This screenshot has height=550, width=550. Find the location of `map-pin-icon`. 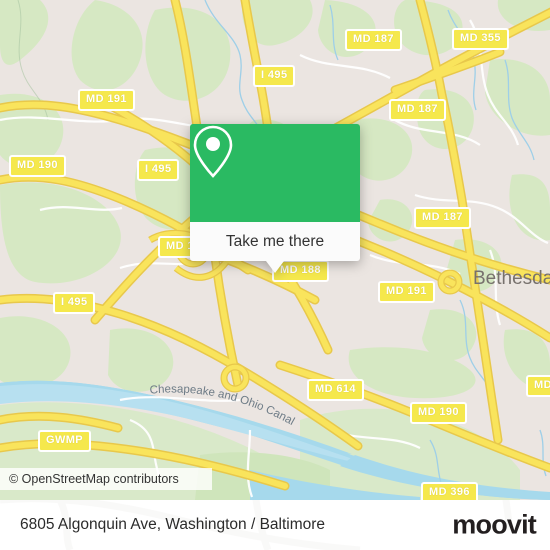

map-pin-icon is located at coordinates (213, 151).